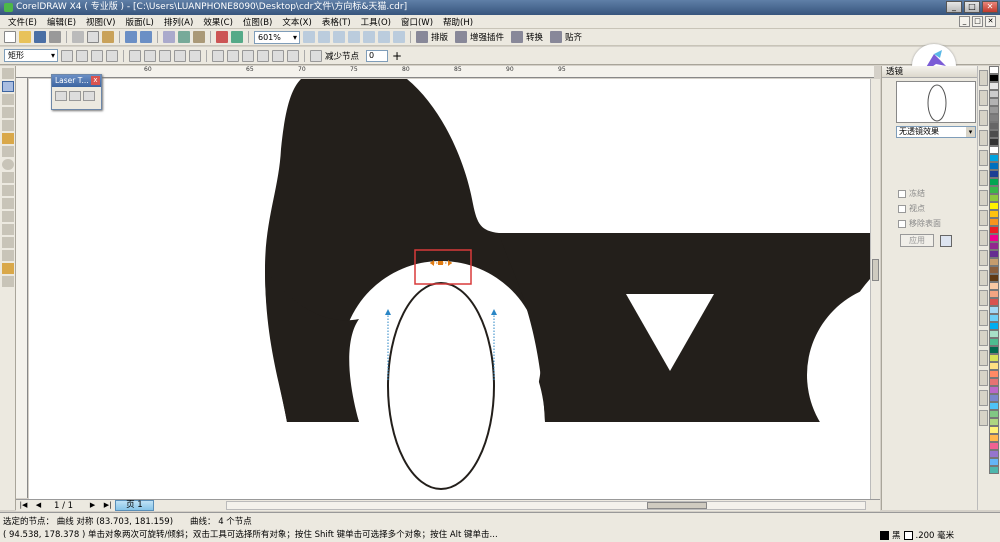  What do you see at coordinates (556, 37) in the screenshot?
I see `snap-icon` at bounding box center [556, 37].